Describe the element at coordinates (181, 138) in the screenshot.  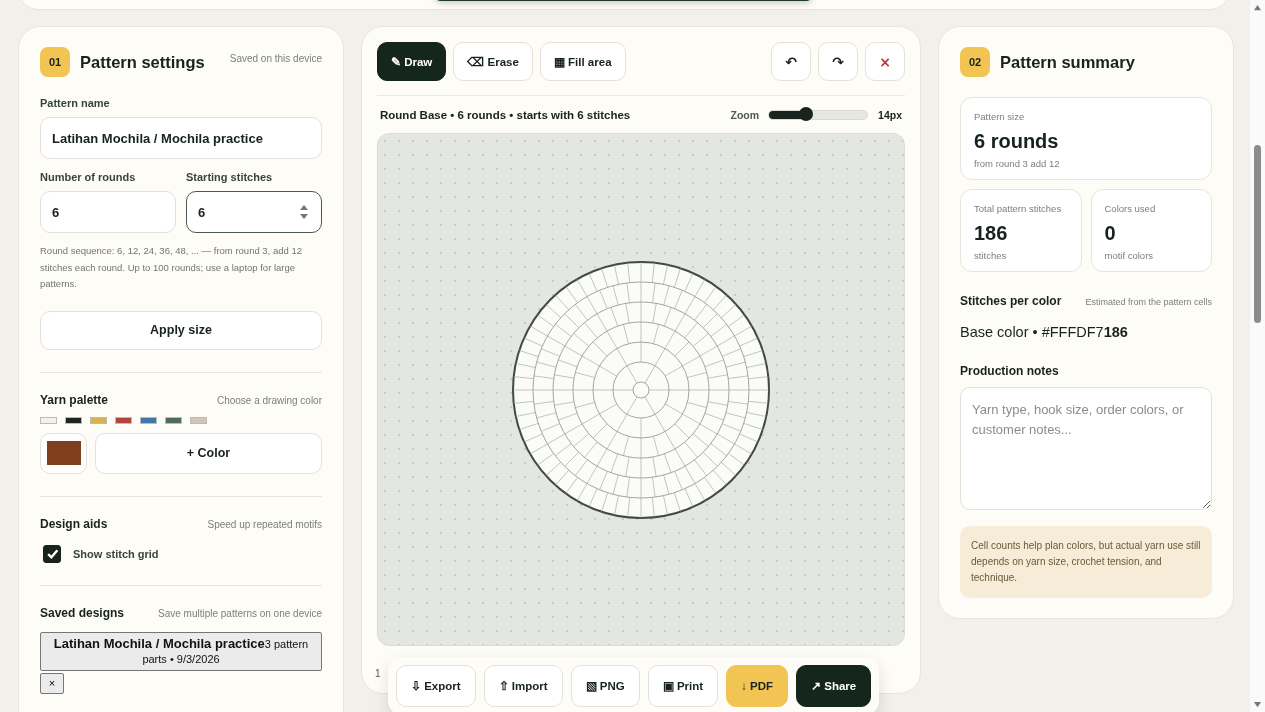
I see `pattern-name-field: Latihan Mochila / Mochila practice` at that location.